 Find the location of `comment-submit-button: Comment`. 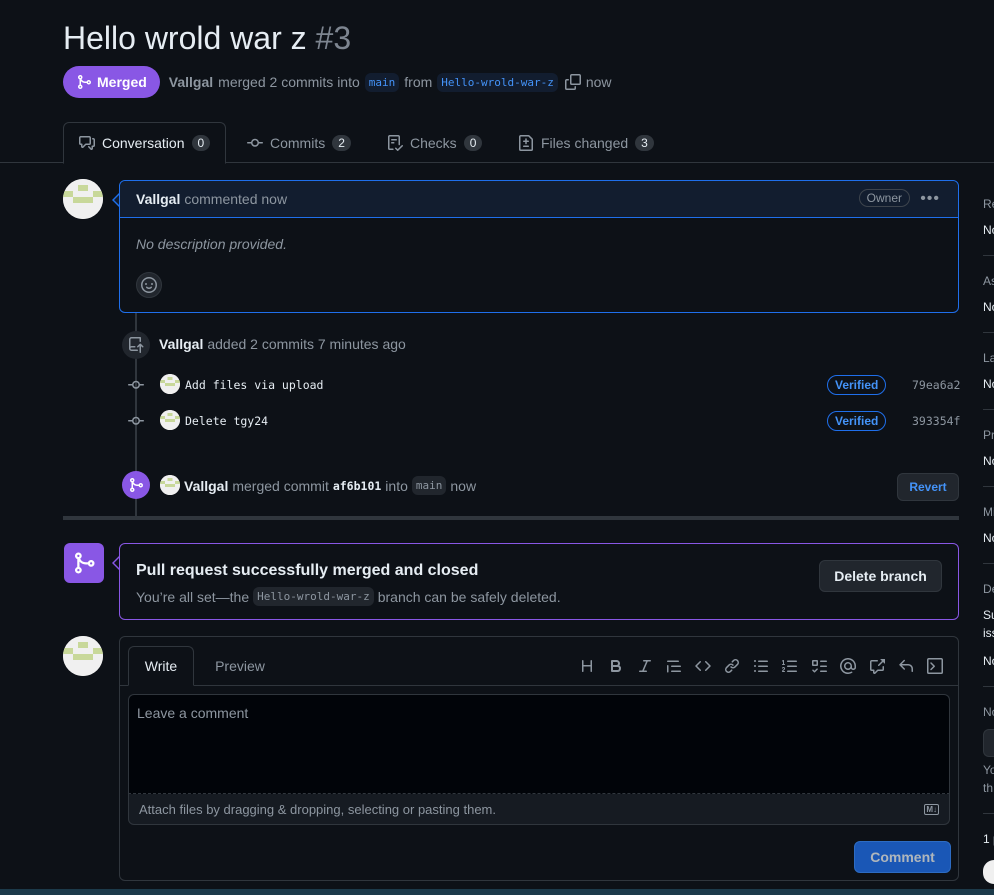

comment-submit-button: Comment is located at coordinates (902, 857).